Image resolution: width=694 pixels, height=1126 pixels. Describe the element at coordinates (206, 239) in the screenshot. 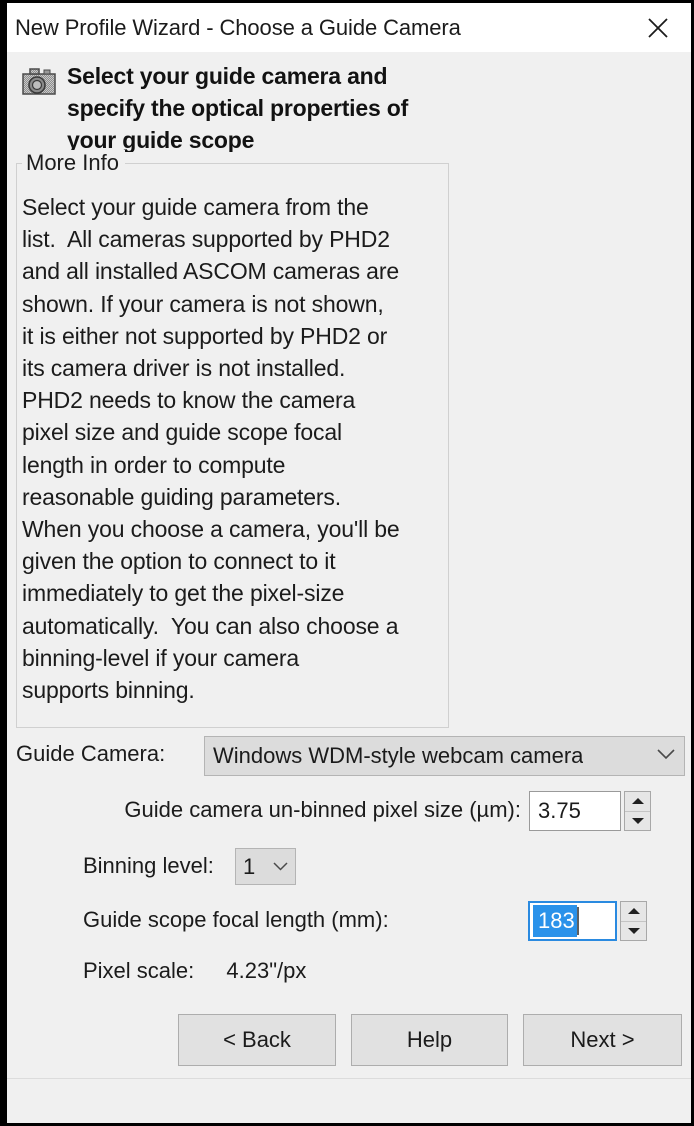

I see `more-info-line: list. All cameras supported by PHD2` at that location.